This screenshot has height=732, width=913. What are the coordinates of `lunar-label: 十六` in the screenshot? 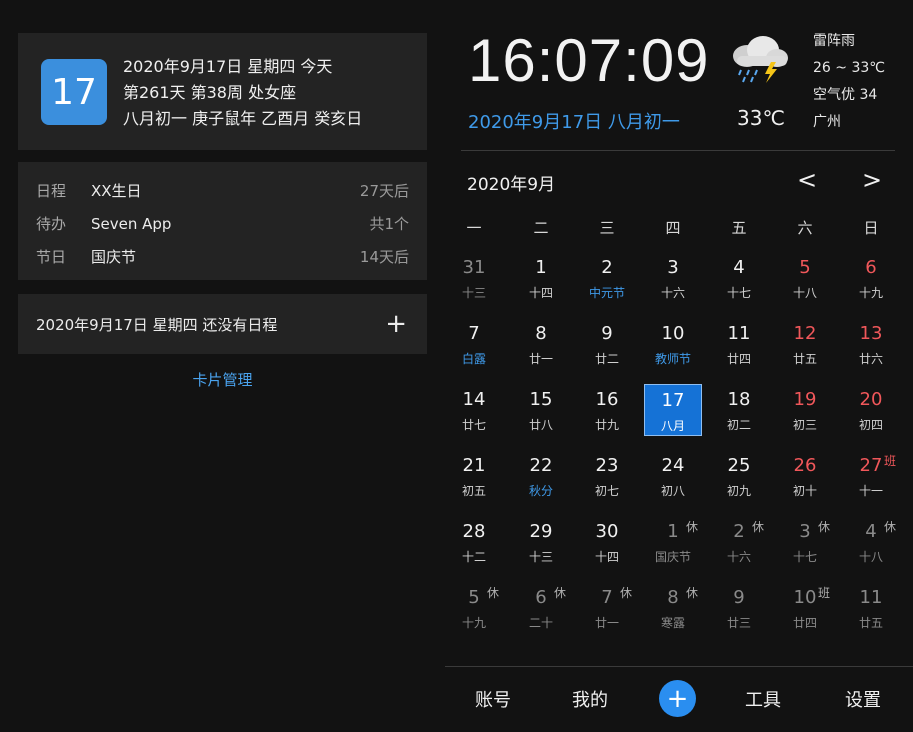 It's located at (738, 557).